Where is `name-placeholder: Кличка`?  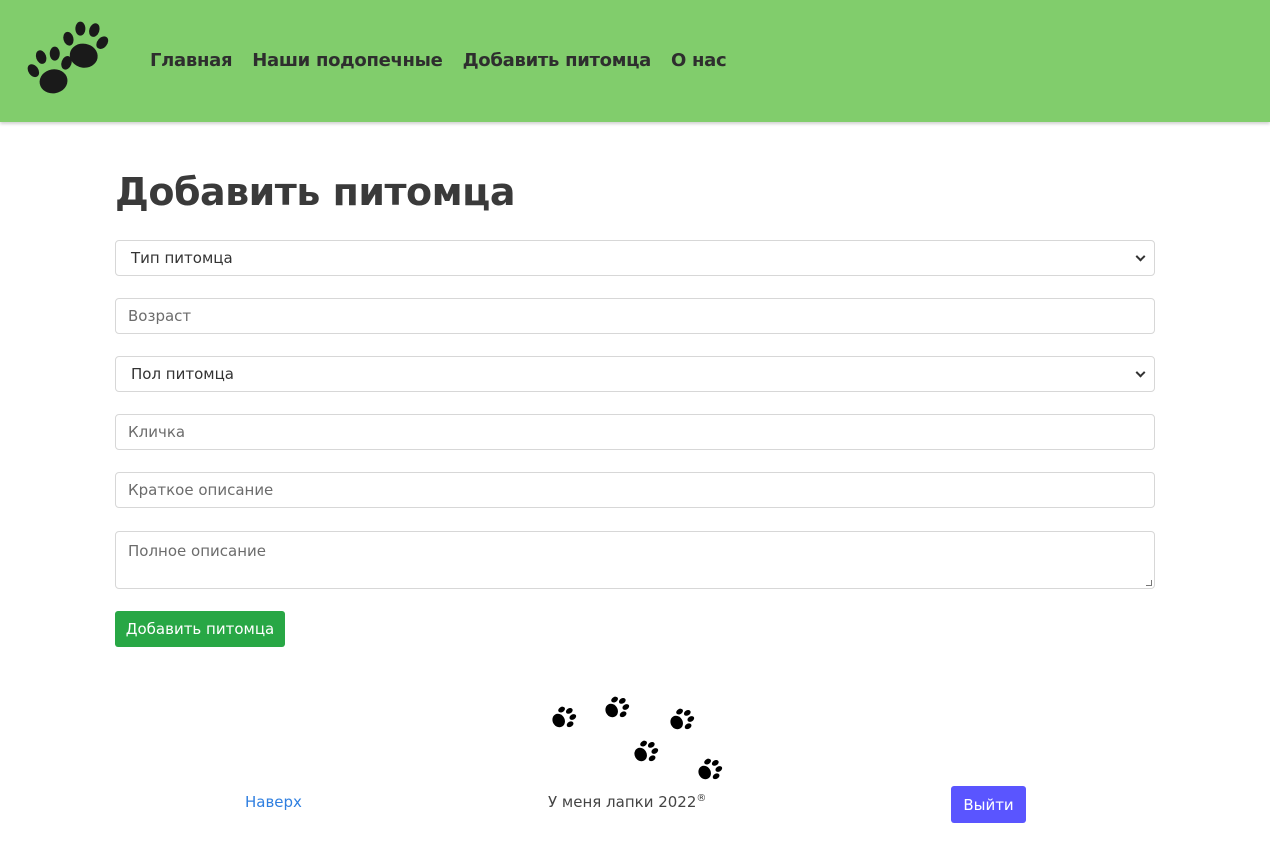
name-placeholder: Кличка is located at coordinates (157, 432).